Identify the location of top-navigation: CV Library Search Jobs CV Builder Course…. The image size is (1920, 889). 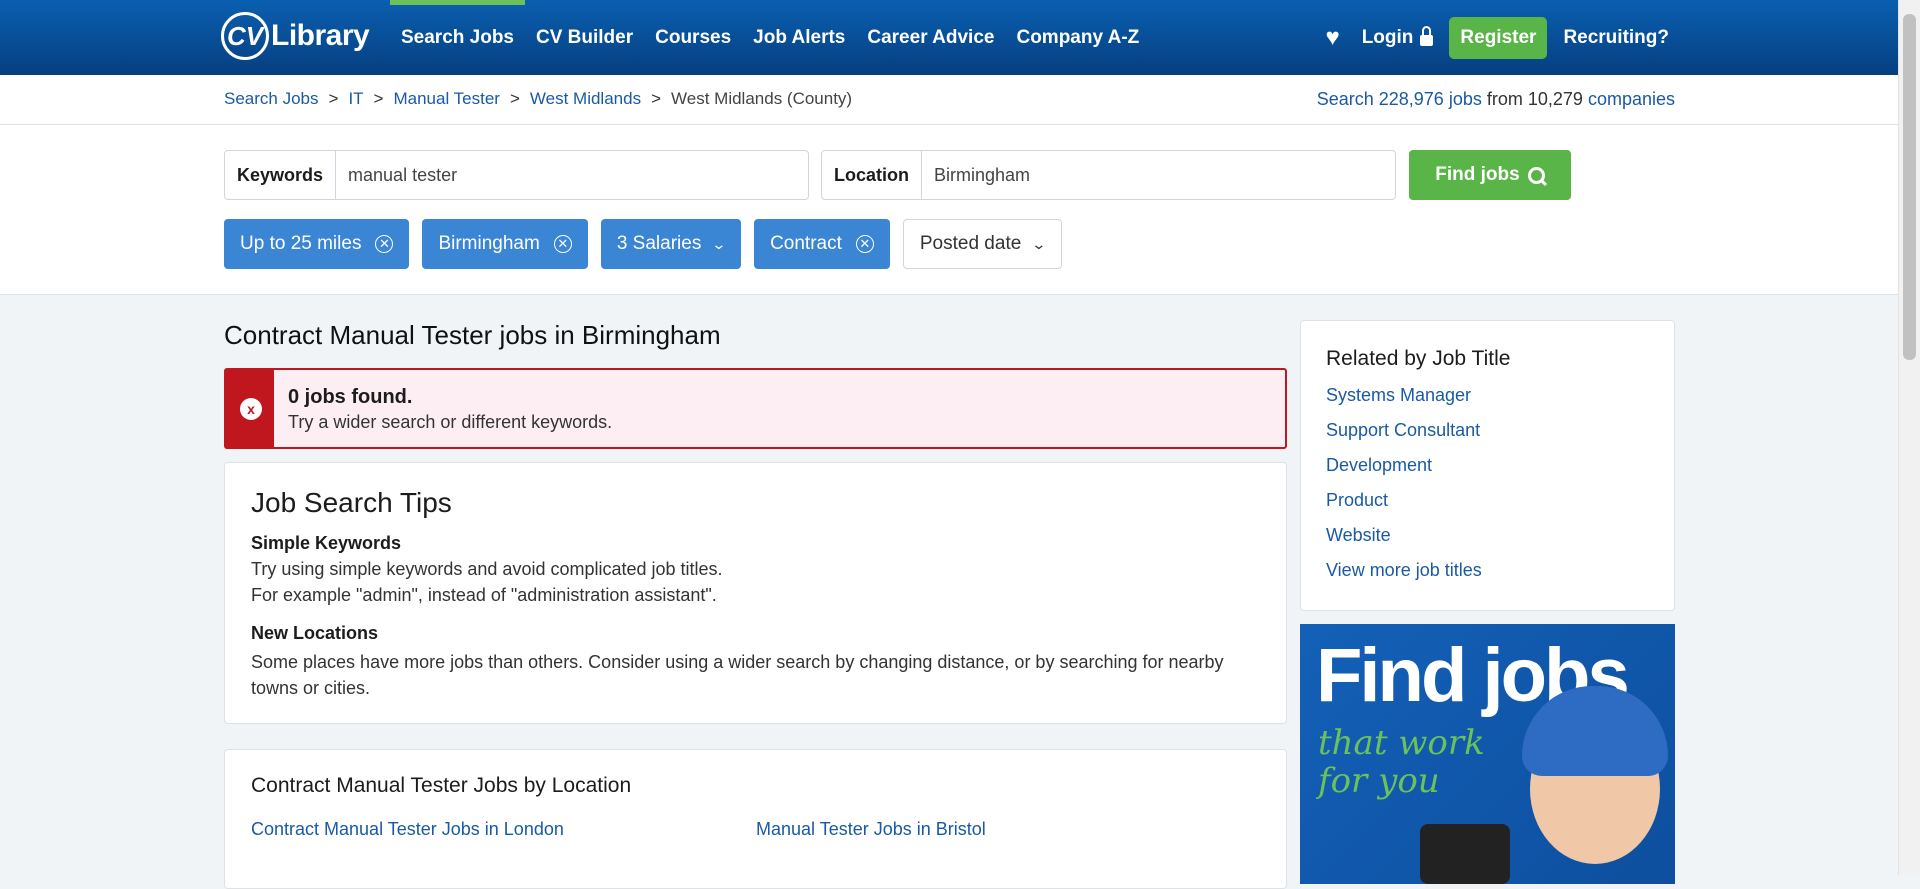
(949, 37).